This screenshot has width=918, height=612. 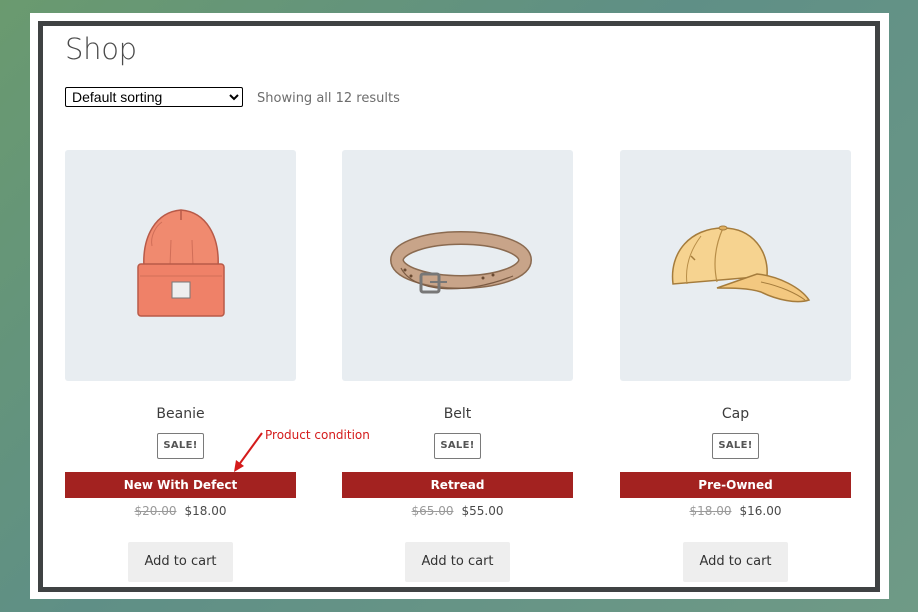 I want to click on product-title: Cap, so click(x=735, y=414).